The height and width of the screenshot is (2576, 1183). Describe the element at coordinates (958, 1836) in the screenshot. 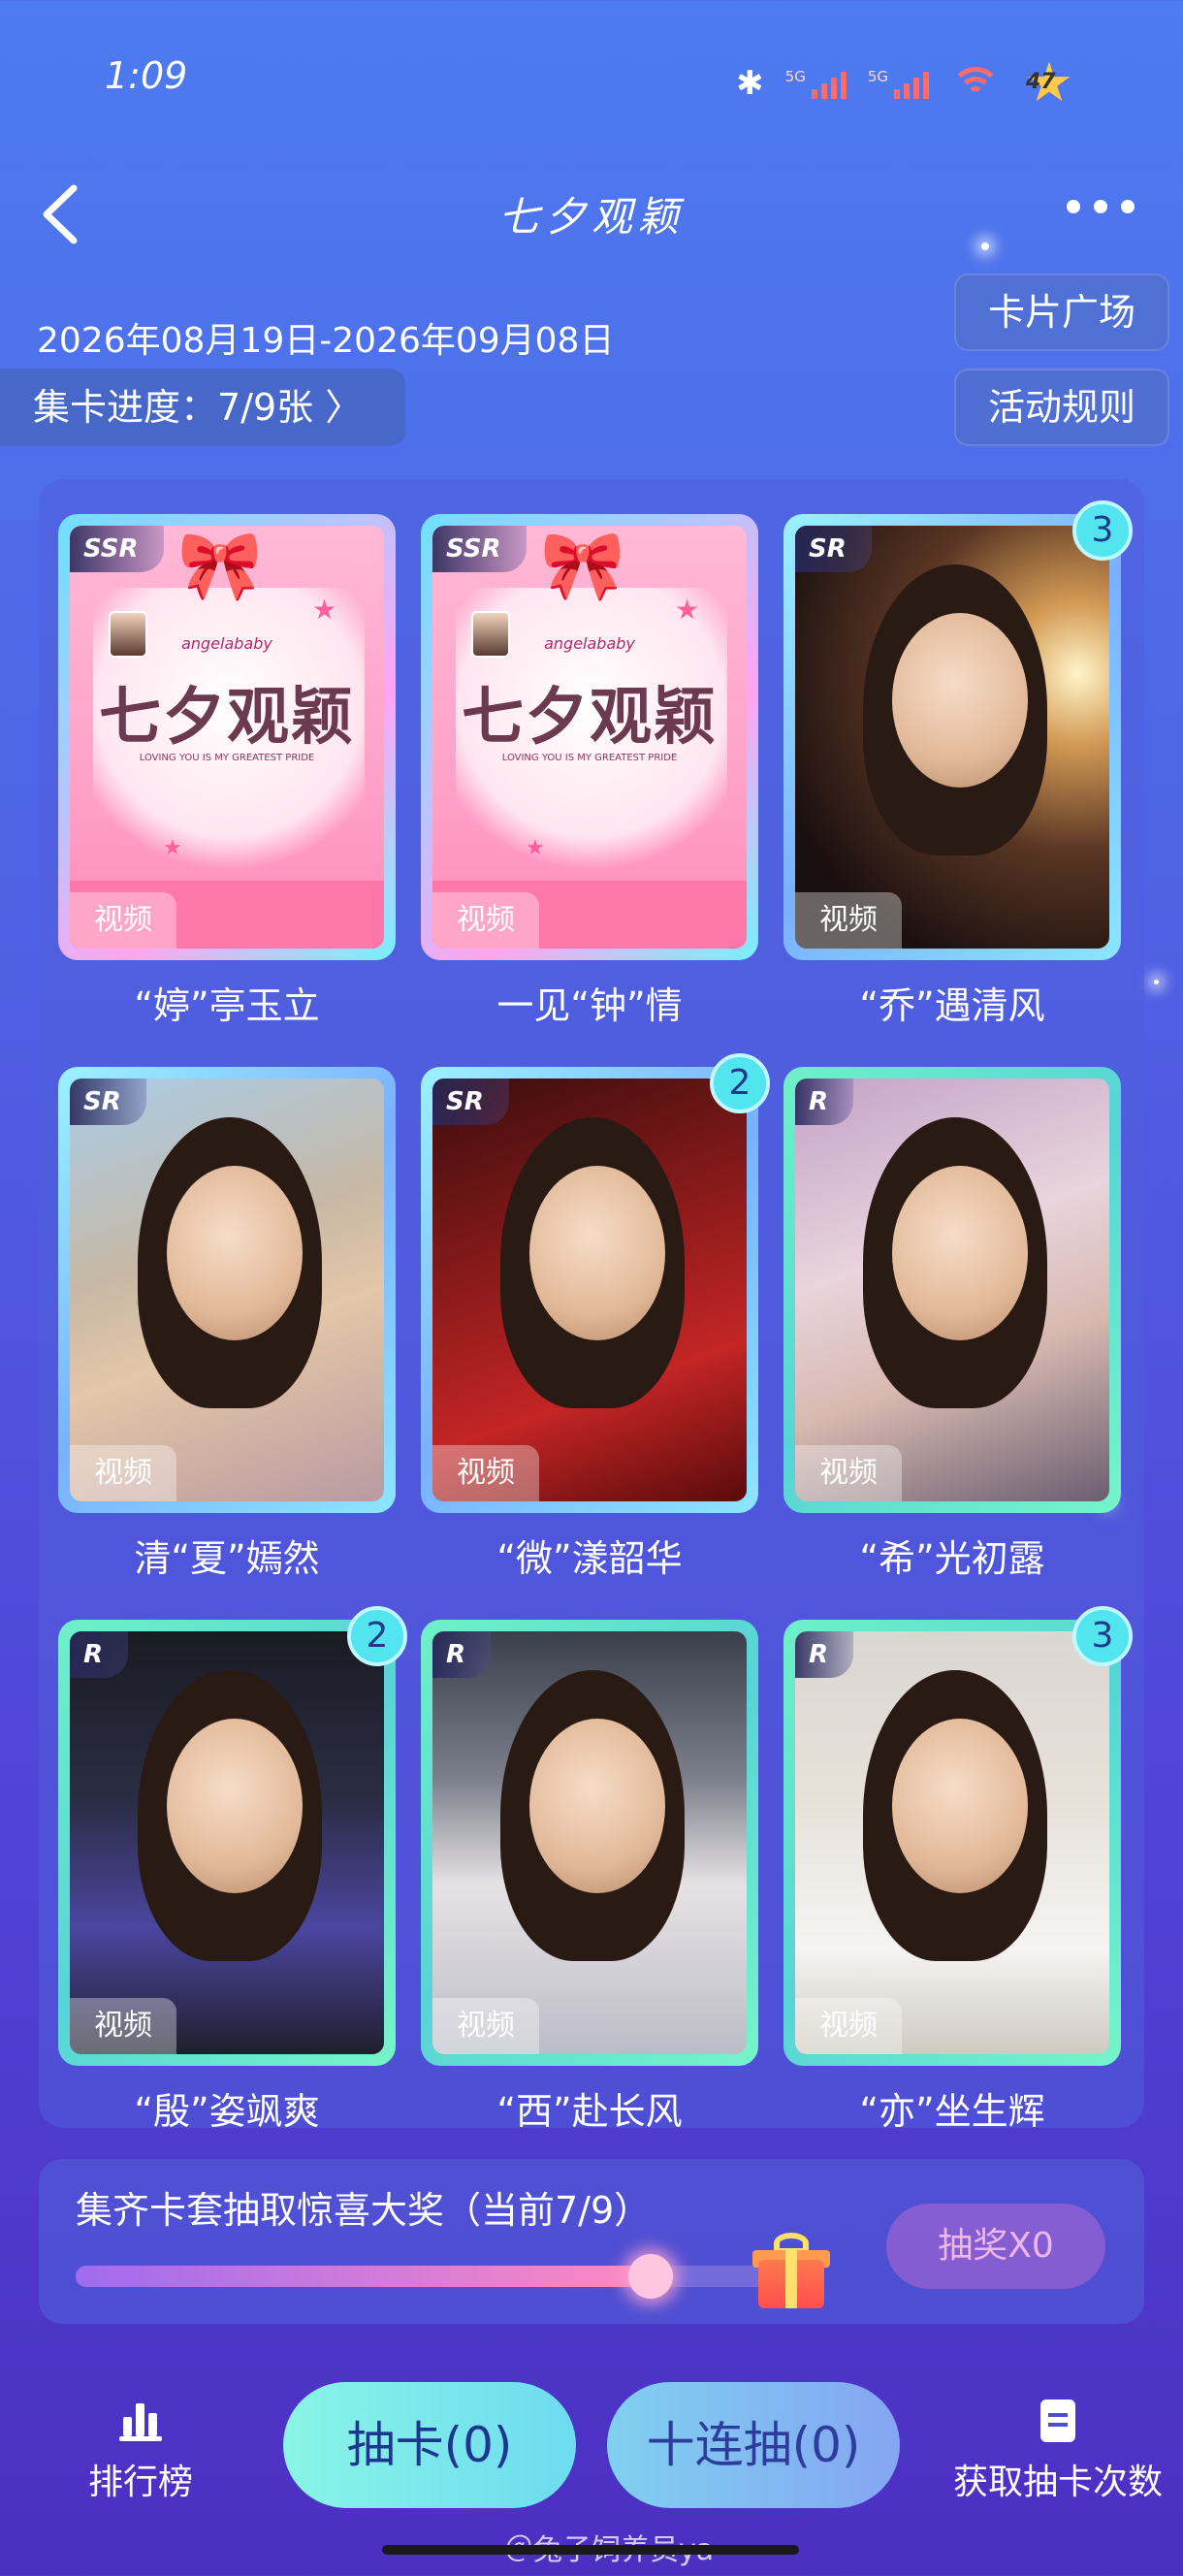

I see `collection-card: R 视频 3` at that location.